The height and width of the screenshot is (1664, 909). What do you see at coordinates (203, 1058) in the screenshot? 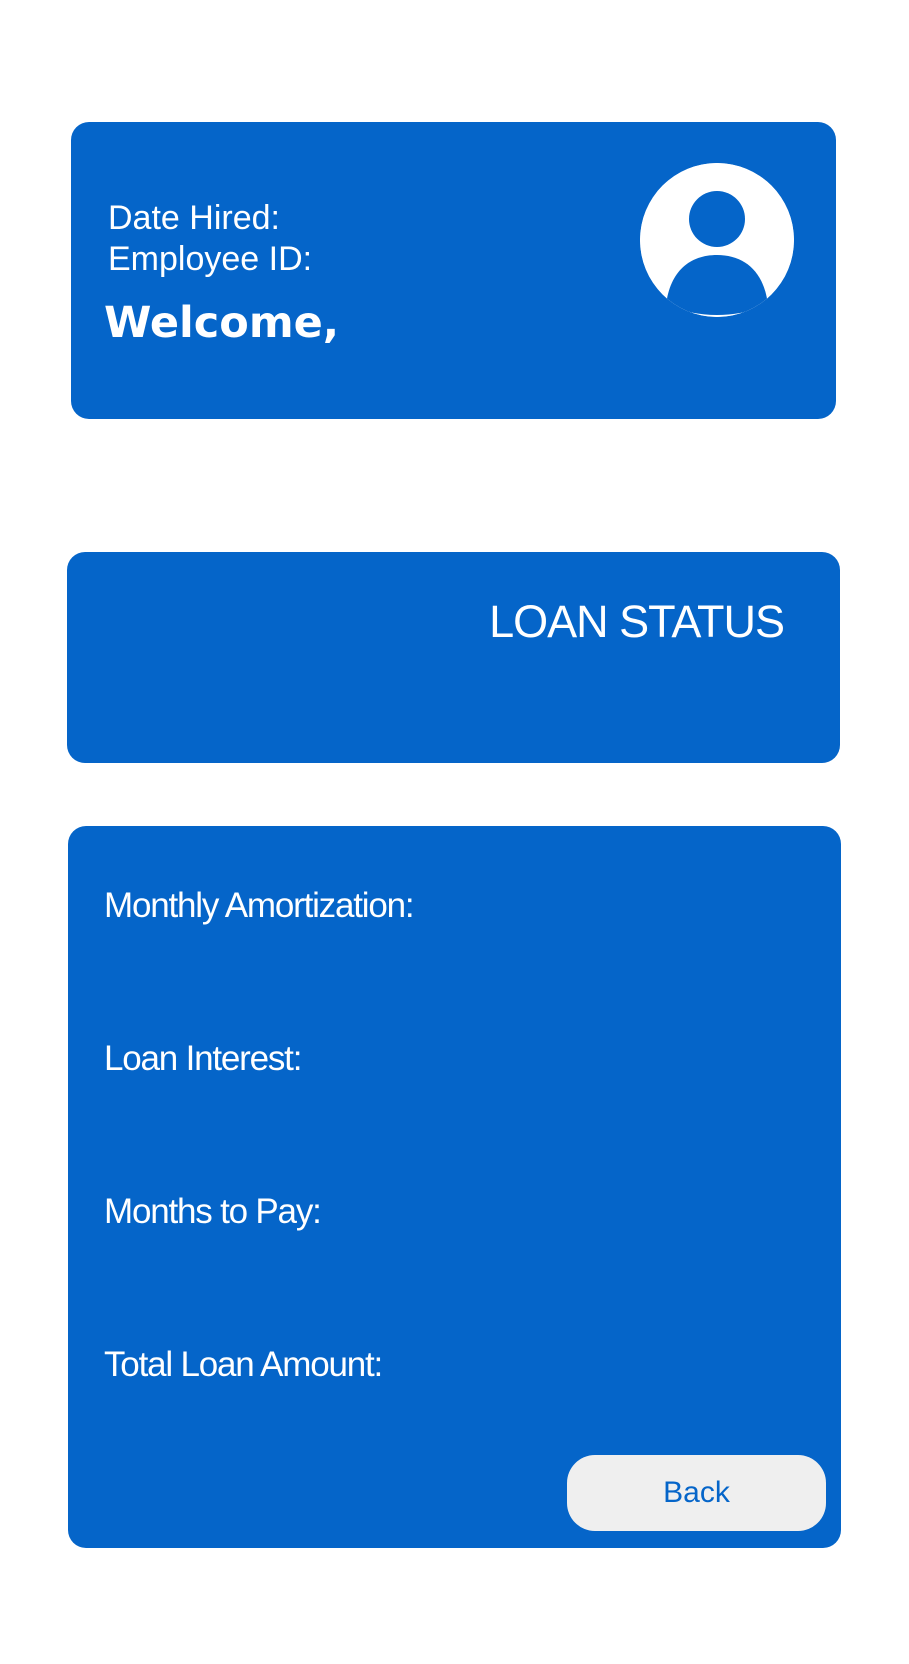
I see `loan-interest-label: Loan Interest:` at bounding box center [203, 1058].